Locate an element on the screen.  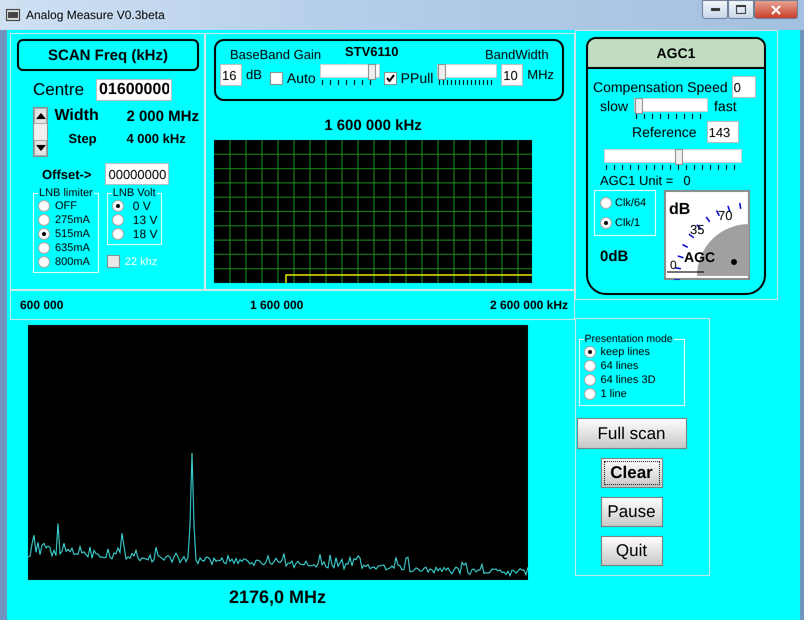
scan-title: SCAN Freq (kHz) is located at coordinates (108, 55).